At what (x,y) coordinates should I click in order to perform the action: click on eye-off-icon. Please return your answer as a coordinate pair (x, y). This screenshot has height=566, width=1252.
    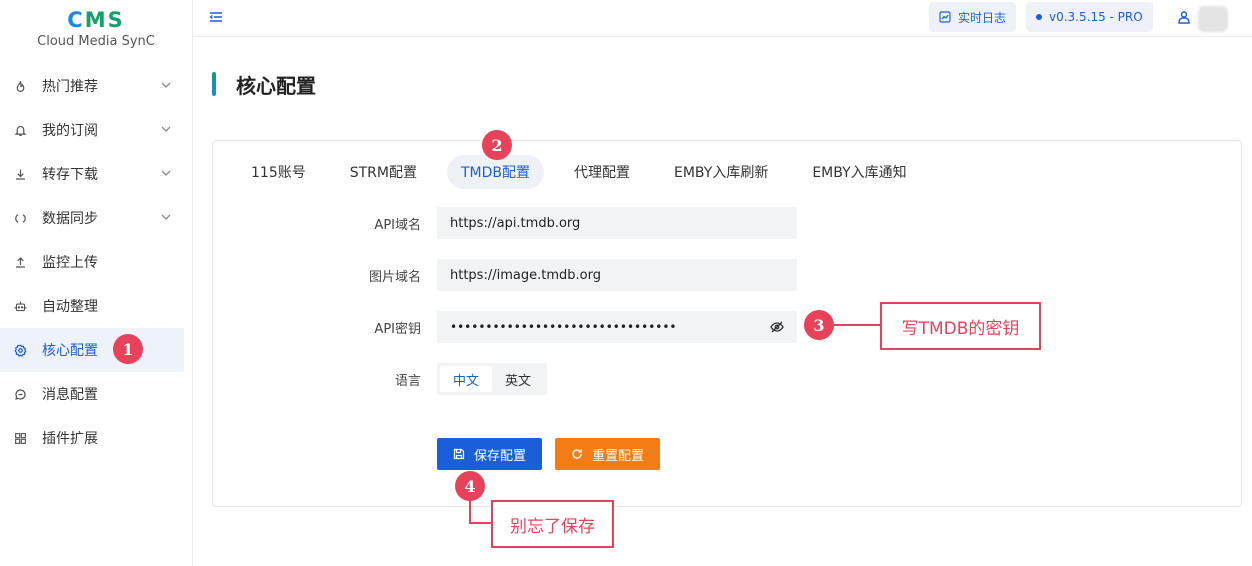
    Looking at the image, I should click on (777, 327).